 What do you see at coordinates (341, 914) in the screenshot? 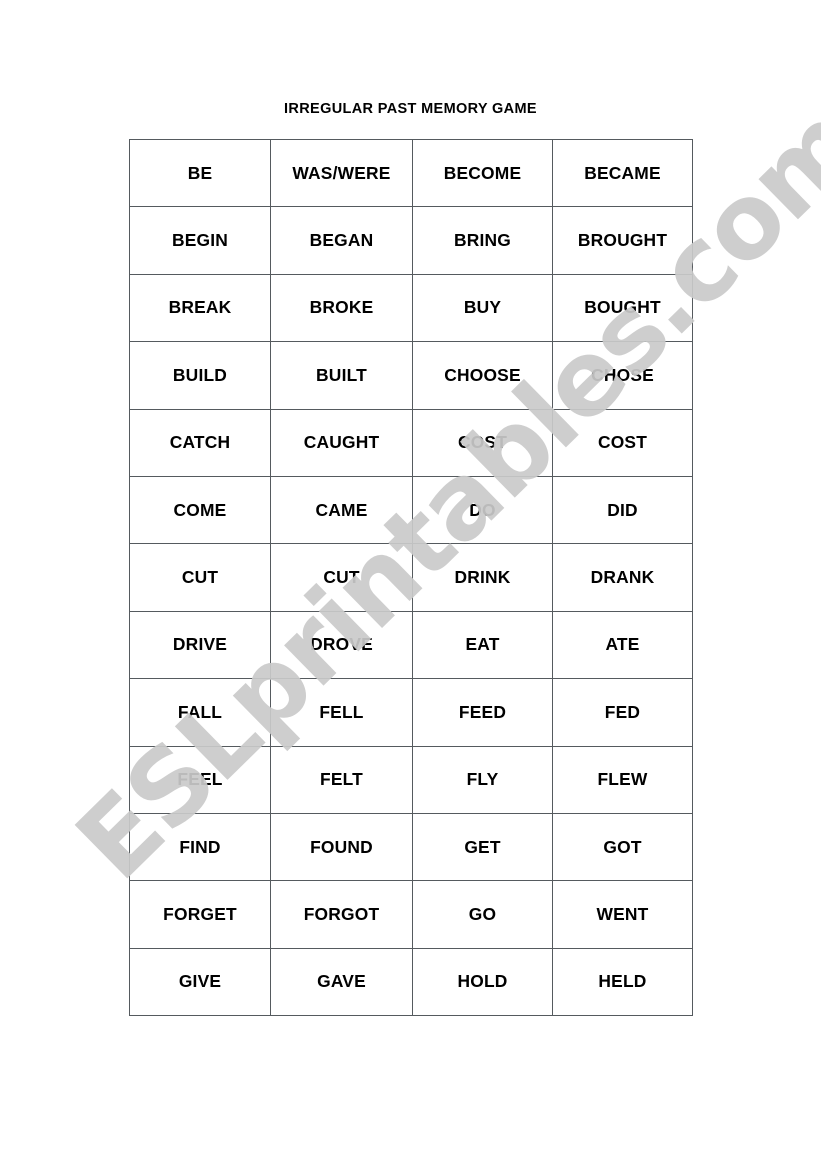
I see `verb-cell: FORGOT` at bounding box center [341, 914].